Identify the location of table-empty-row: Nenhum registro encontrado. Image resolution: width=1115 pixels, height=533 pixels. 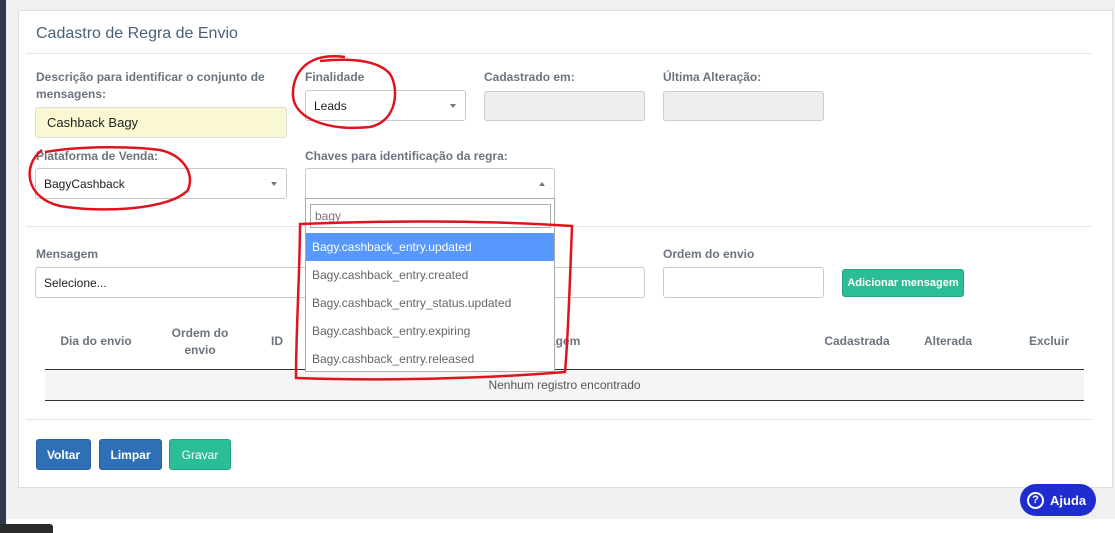
(564, 385).